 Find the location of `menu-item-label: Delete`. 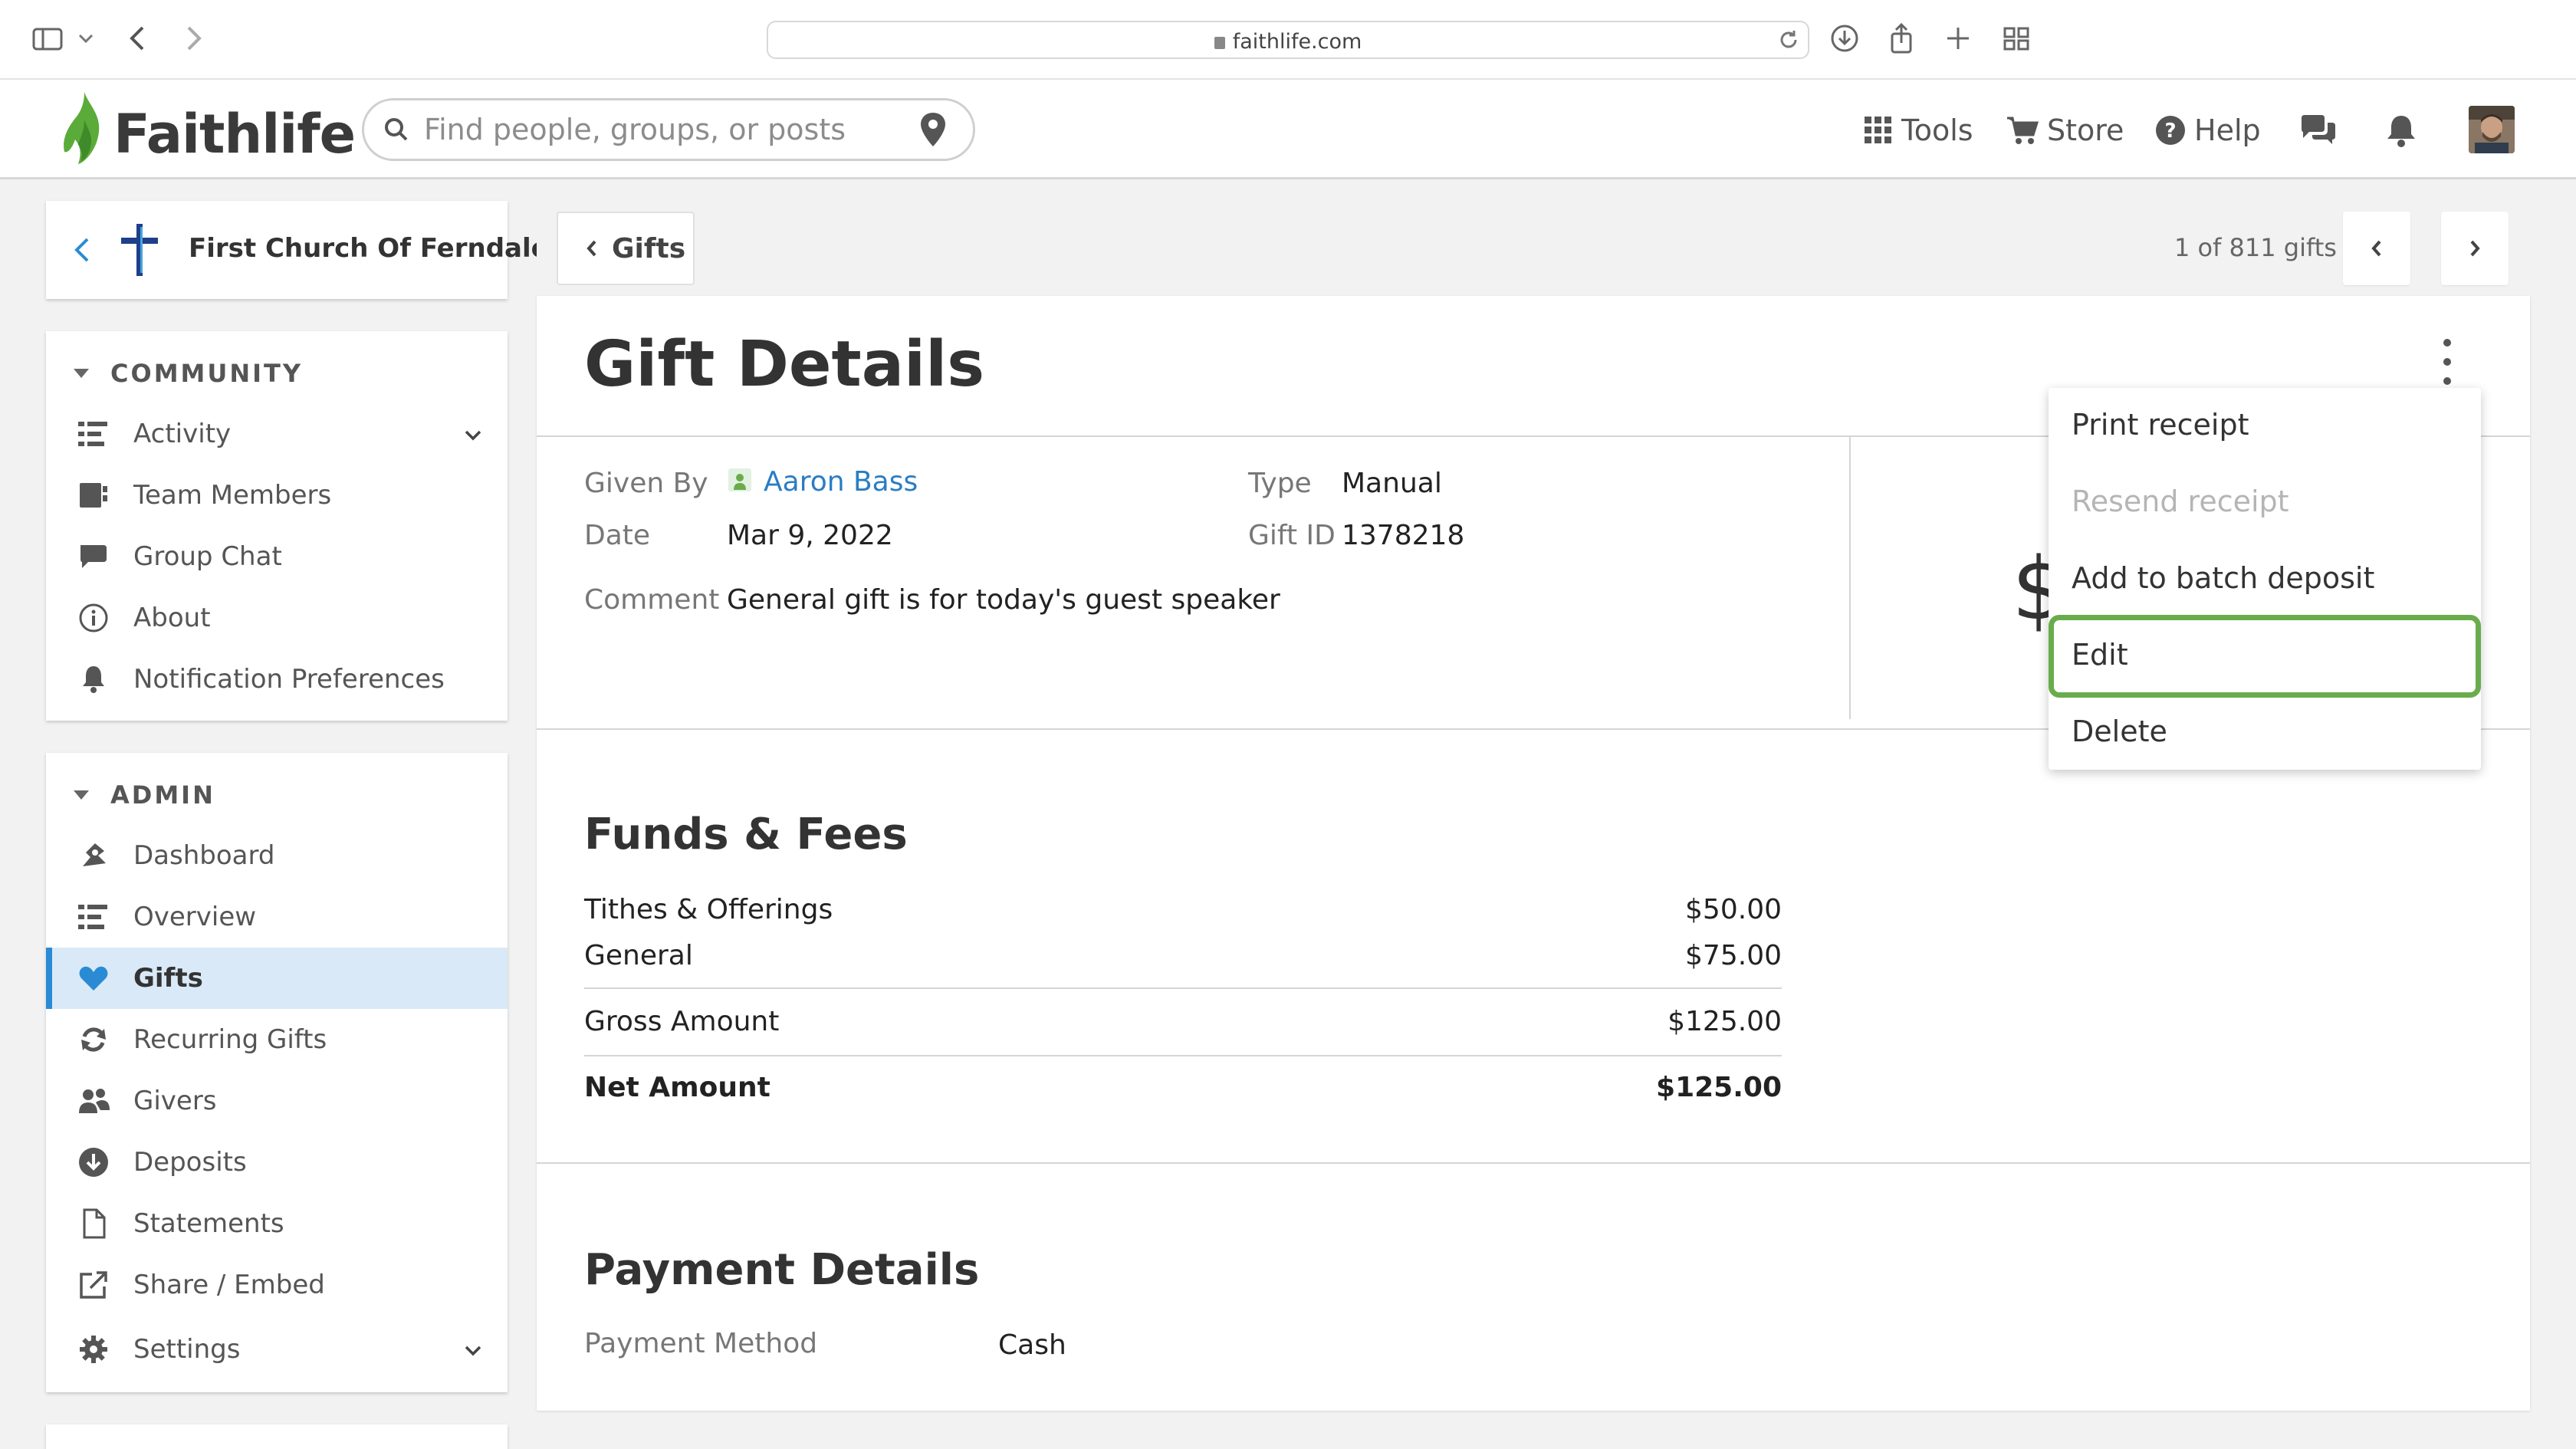

menu-item-label: Delete is located at coordinates (2120, 732).